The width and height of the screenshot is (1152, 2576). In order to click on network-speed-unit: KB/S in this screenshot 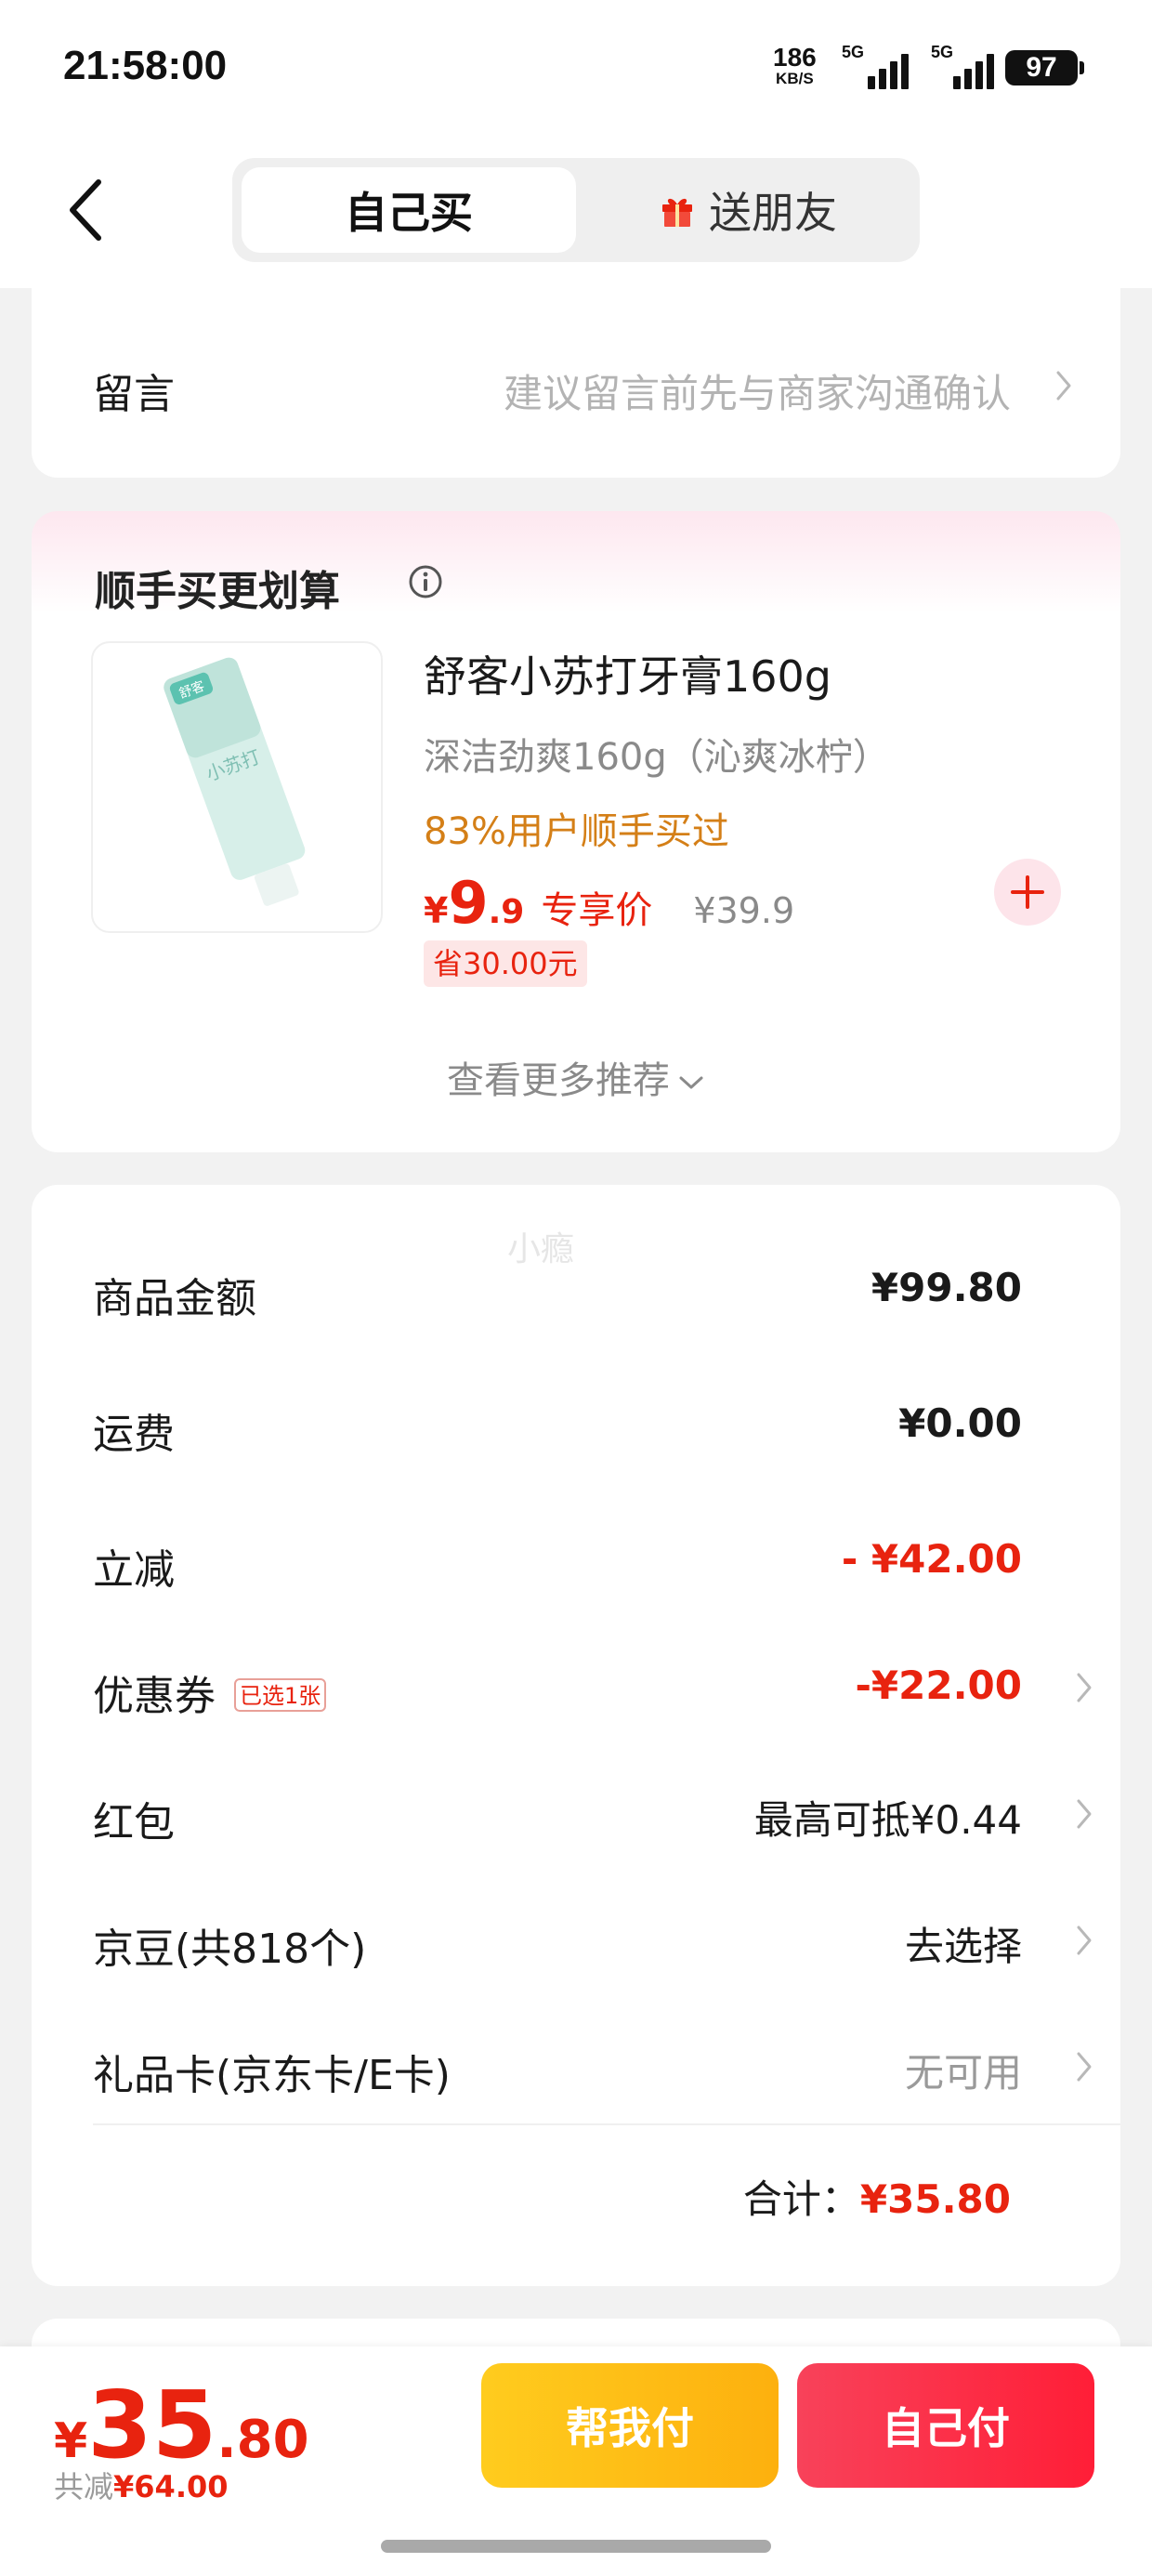, I will do `click(795, 78)`.